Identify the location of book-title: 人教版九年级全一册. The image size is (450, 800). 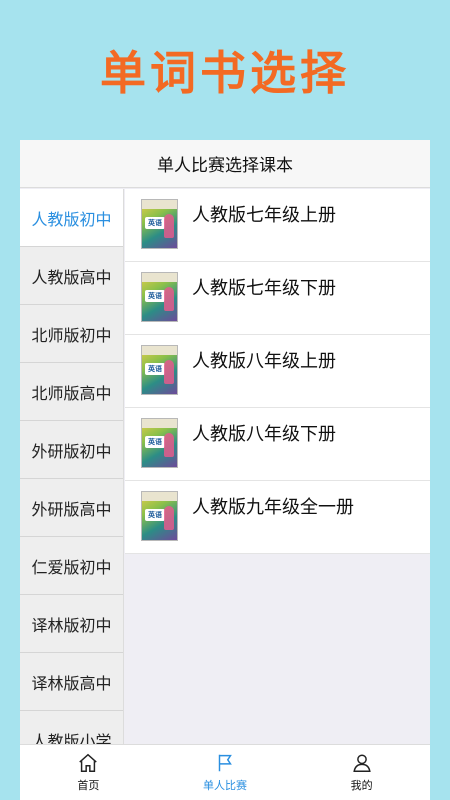
(273, 507).